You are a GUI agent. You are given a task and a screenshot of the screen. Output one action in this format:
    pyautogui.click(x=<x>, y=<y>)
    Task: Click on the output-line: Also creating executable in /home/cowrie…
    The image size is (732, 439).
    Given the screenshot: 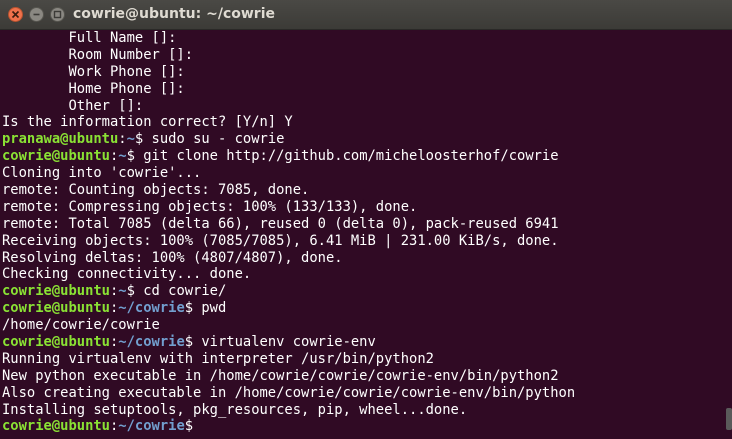 What is the action you would take?
    pyautogui.click(x=289, y=392)
    